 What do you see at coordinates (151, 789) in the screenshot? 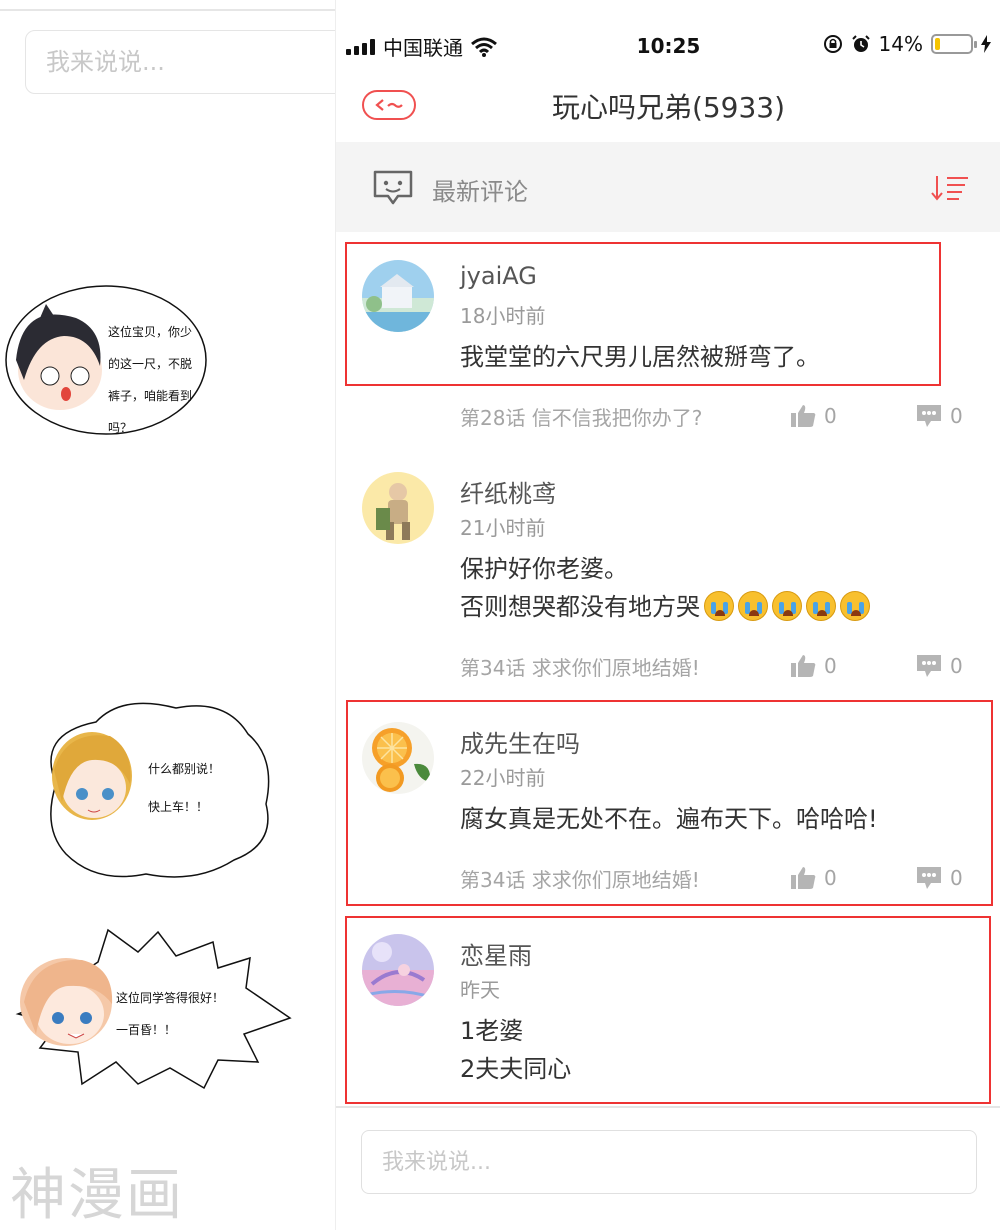
I see `speech-bubble-2: 什么都别说！ 快上车！！` at bounding box center [151, 789].